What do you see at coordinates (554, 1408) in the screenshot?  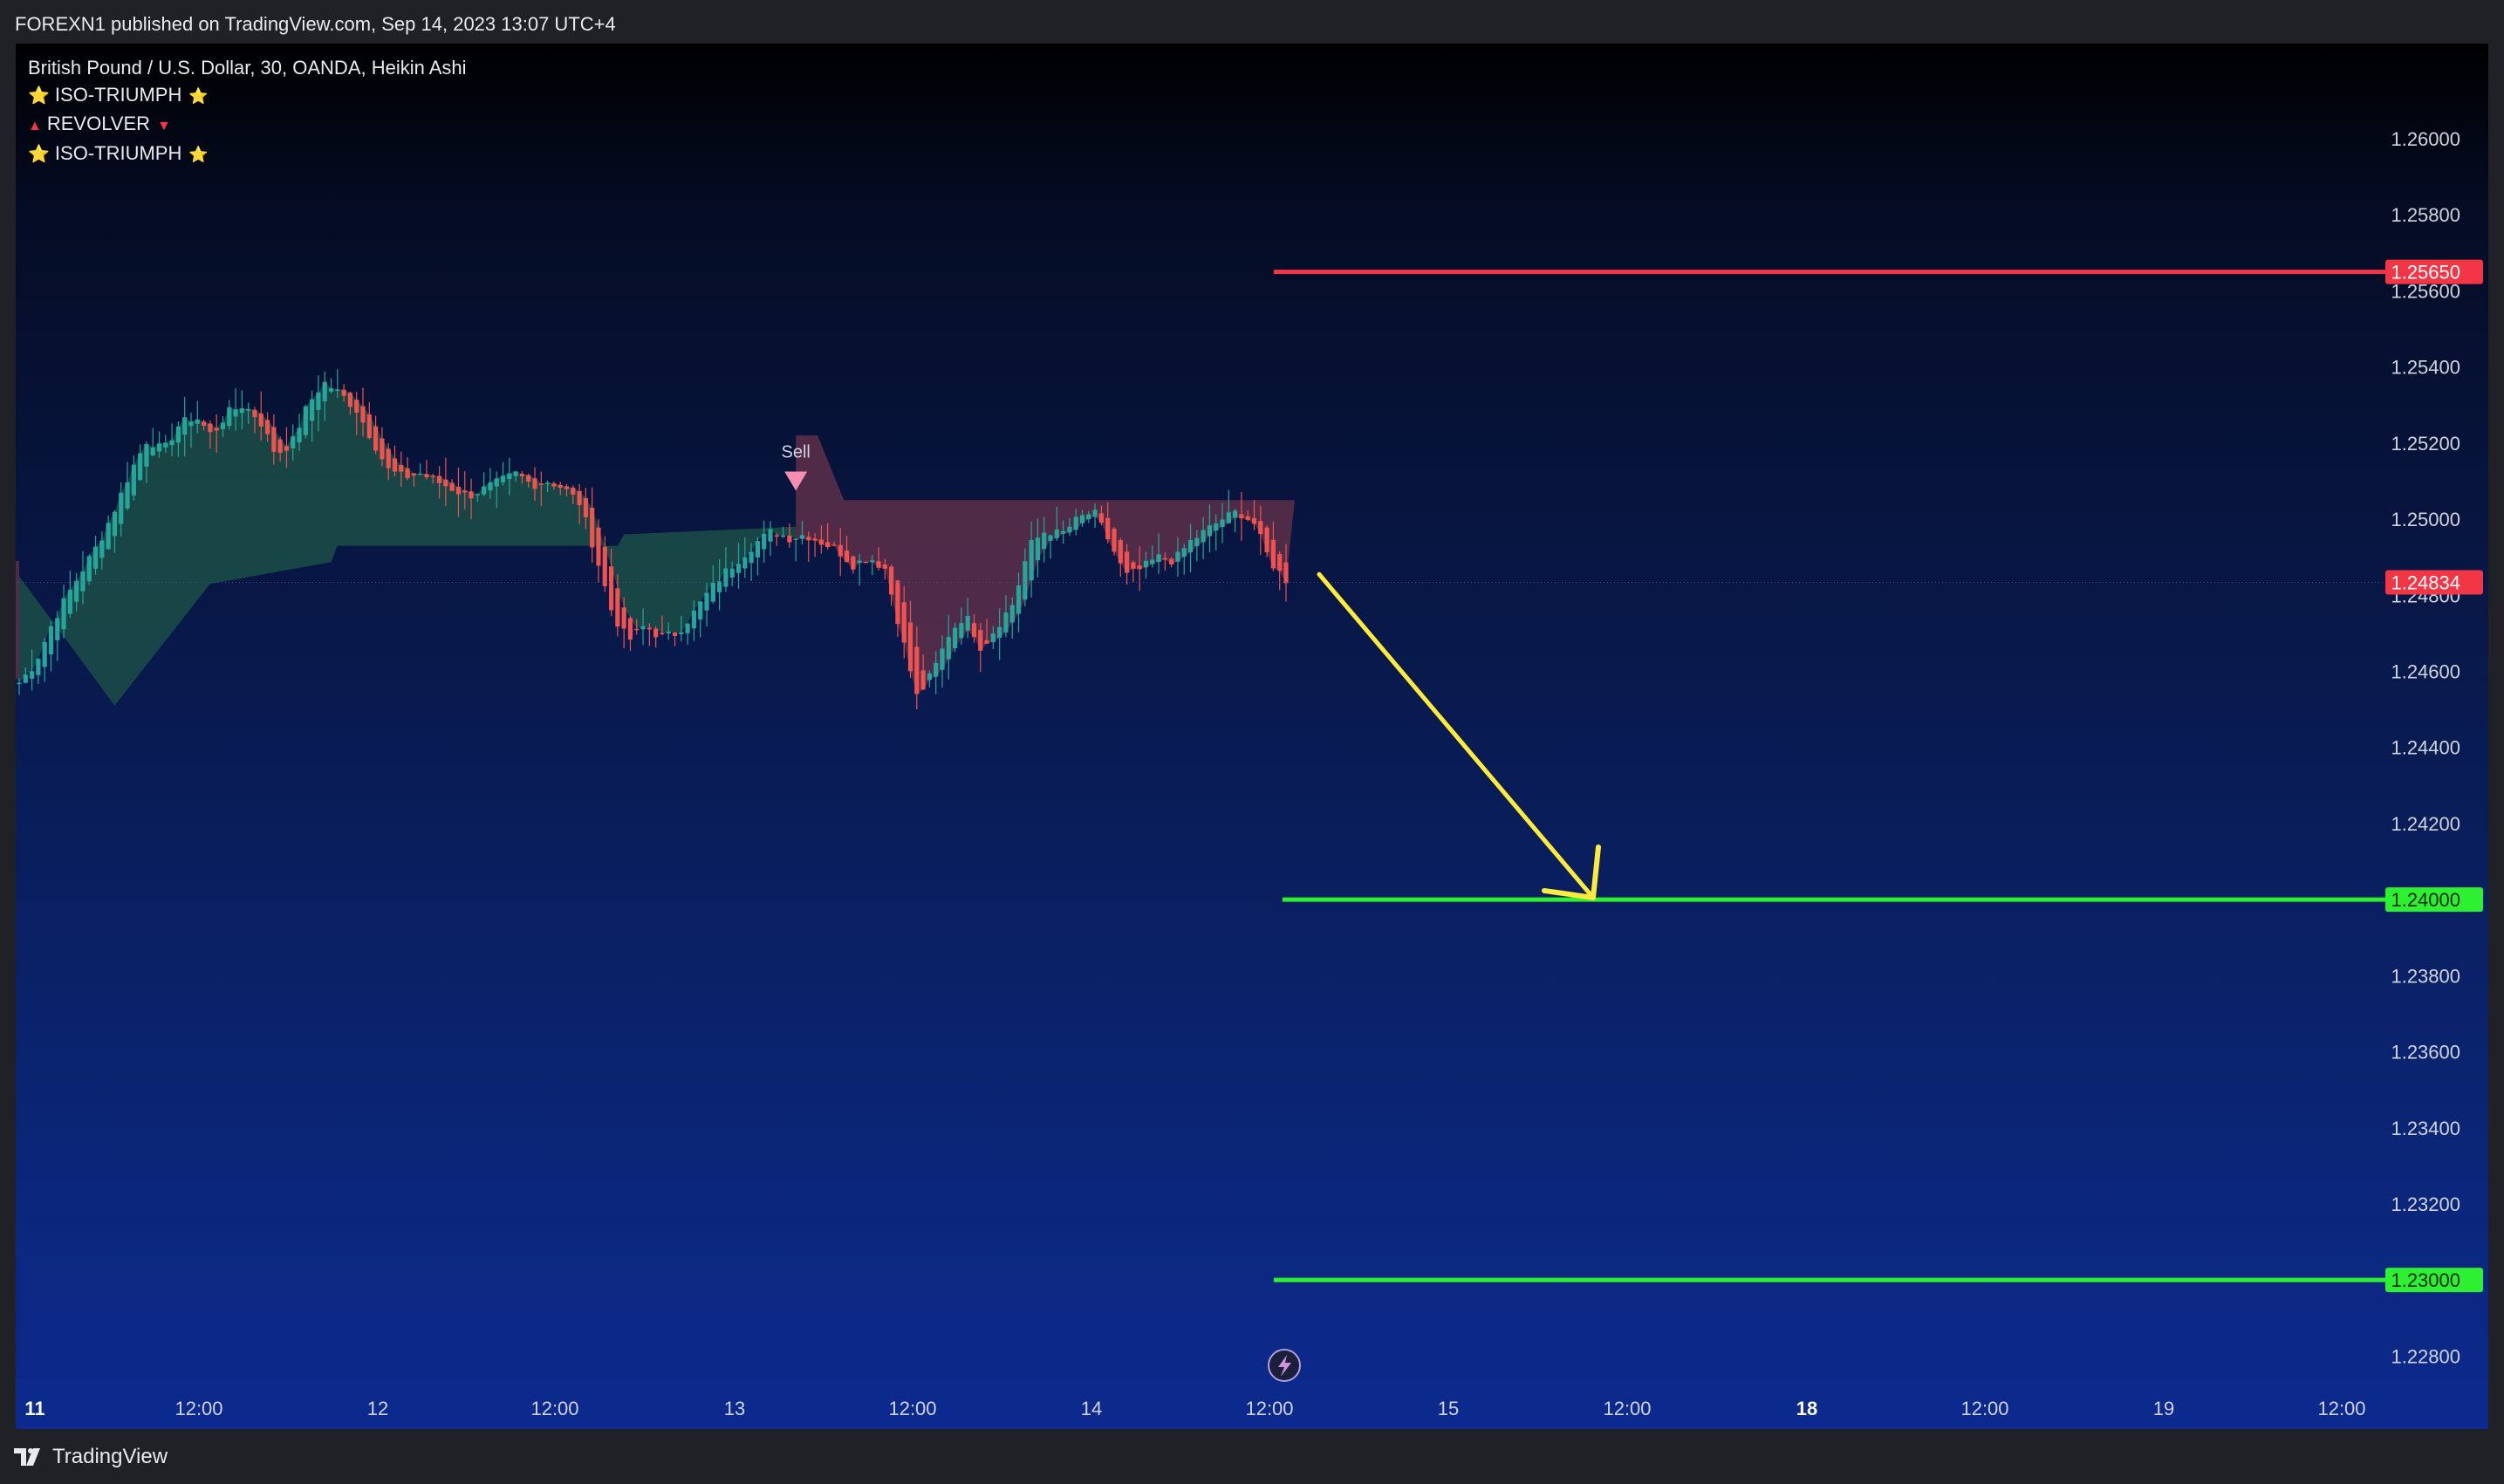 I see `x-tick-label: 12:00` at bounding box center [554, 1408].